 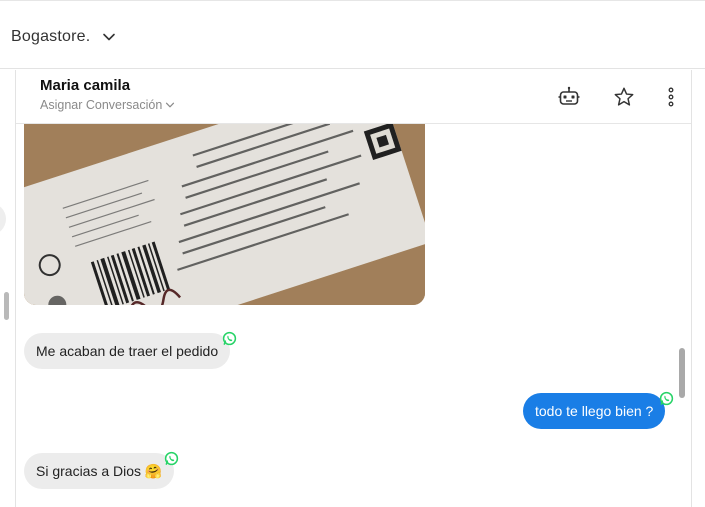 I want to click on message-text: Si gracias a Dios 🤗, so click(x=99, y=471).